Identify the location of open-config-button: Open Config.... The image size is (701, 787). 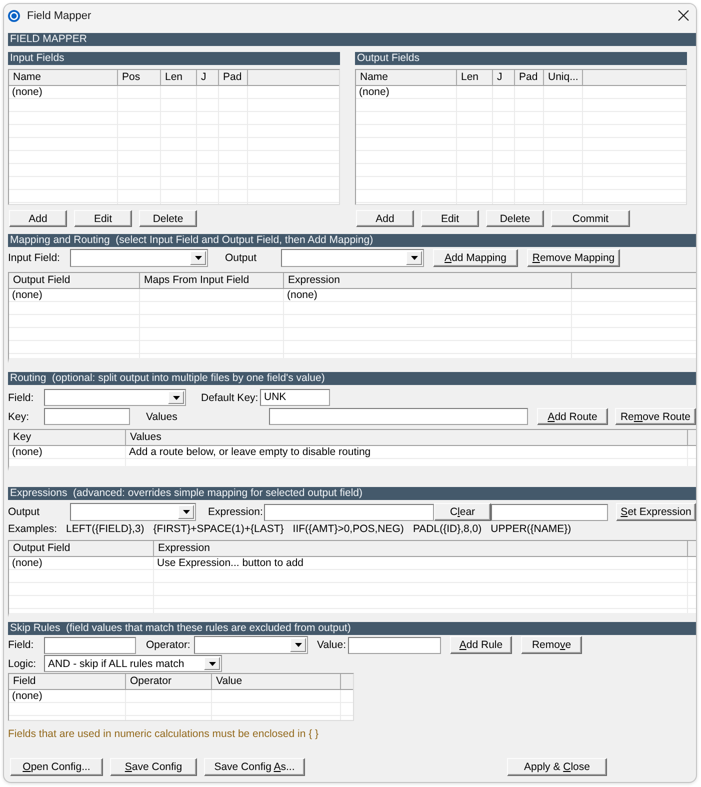
(56, 767).